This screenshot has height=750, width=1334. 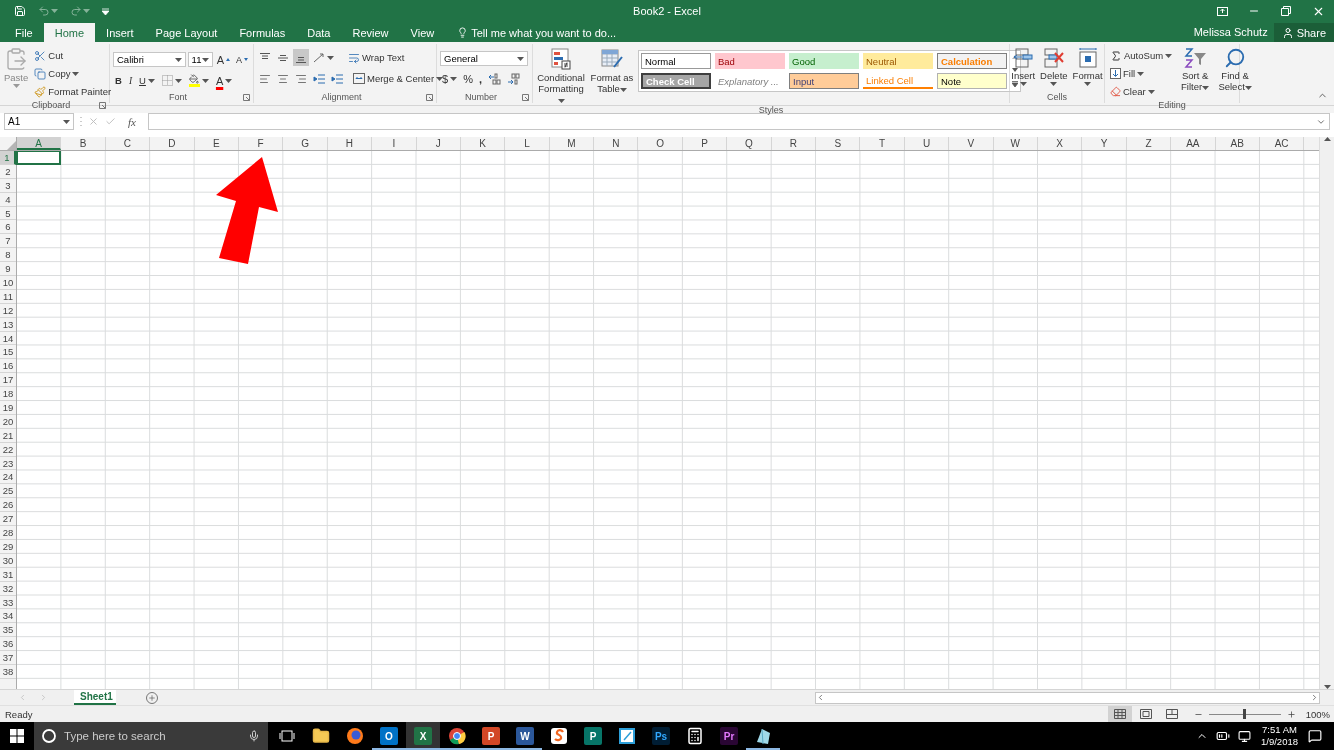 What do you see at coordinates (1291, 714) in the screenshot?
I see `zoom-in-icon` at bounding box center [1291, 714].